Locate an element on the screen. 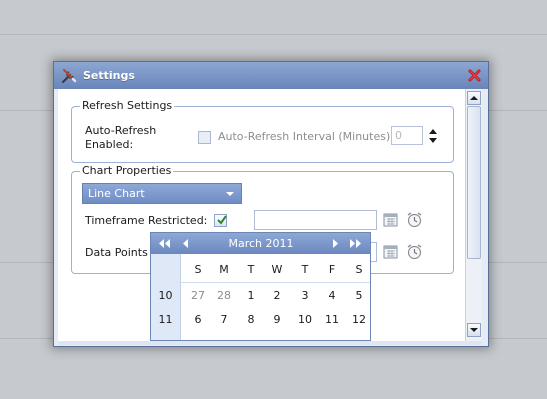 Image resolution: width=547 pixels, height=399 pixels. refresh-interval-label: Auto-Refresh Interval (Minutes): is located at coordinates (306, 136).